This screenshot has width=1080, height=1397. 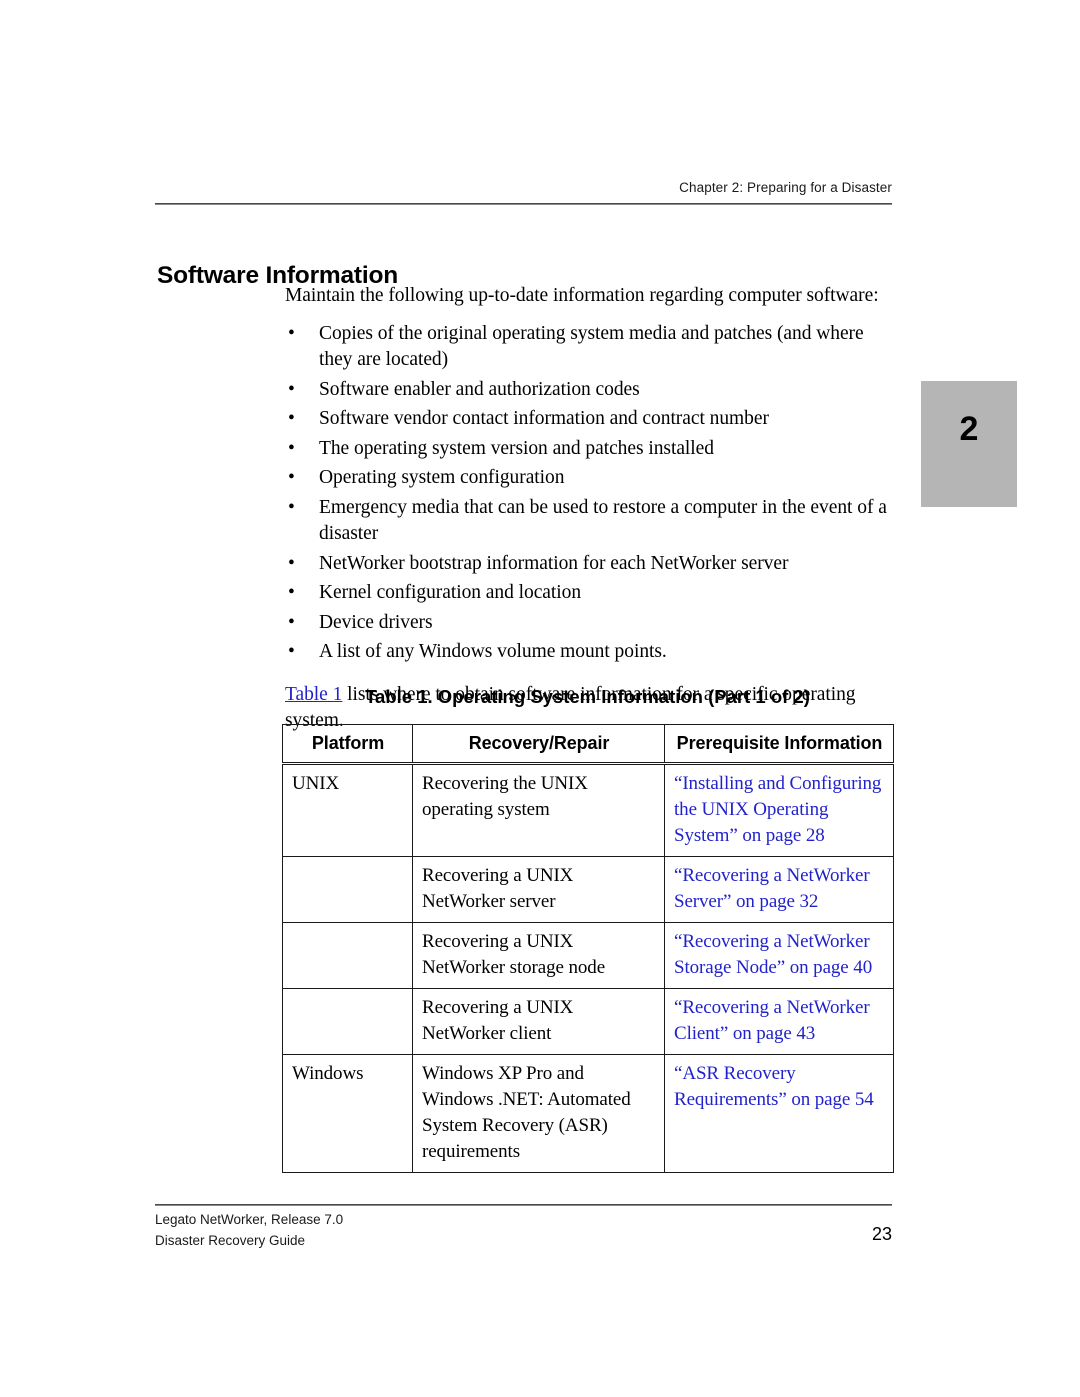 What do you see at coordinates (785, 187) in the screenshot?
I see `running-header: Chapter 2: Preparing for a Disaster` at bounding box center [785, 187].